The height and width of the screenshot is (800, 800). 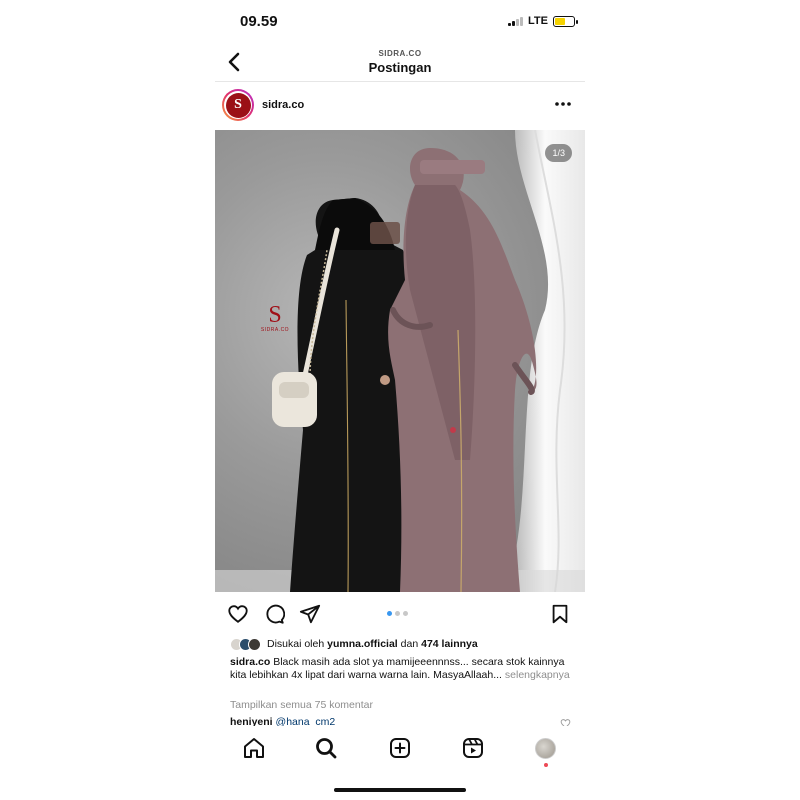 What do you see at coordinates (537, 675) in the screenshot?
I see `caption-more-link: selengkapnya` at bounding box center [537, 675].